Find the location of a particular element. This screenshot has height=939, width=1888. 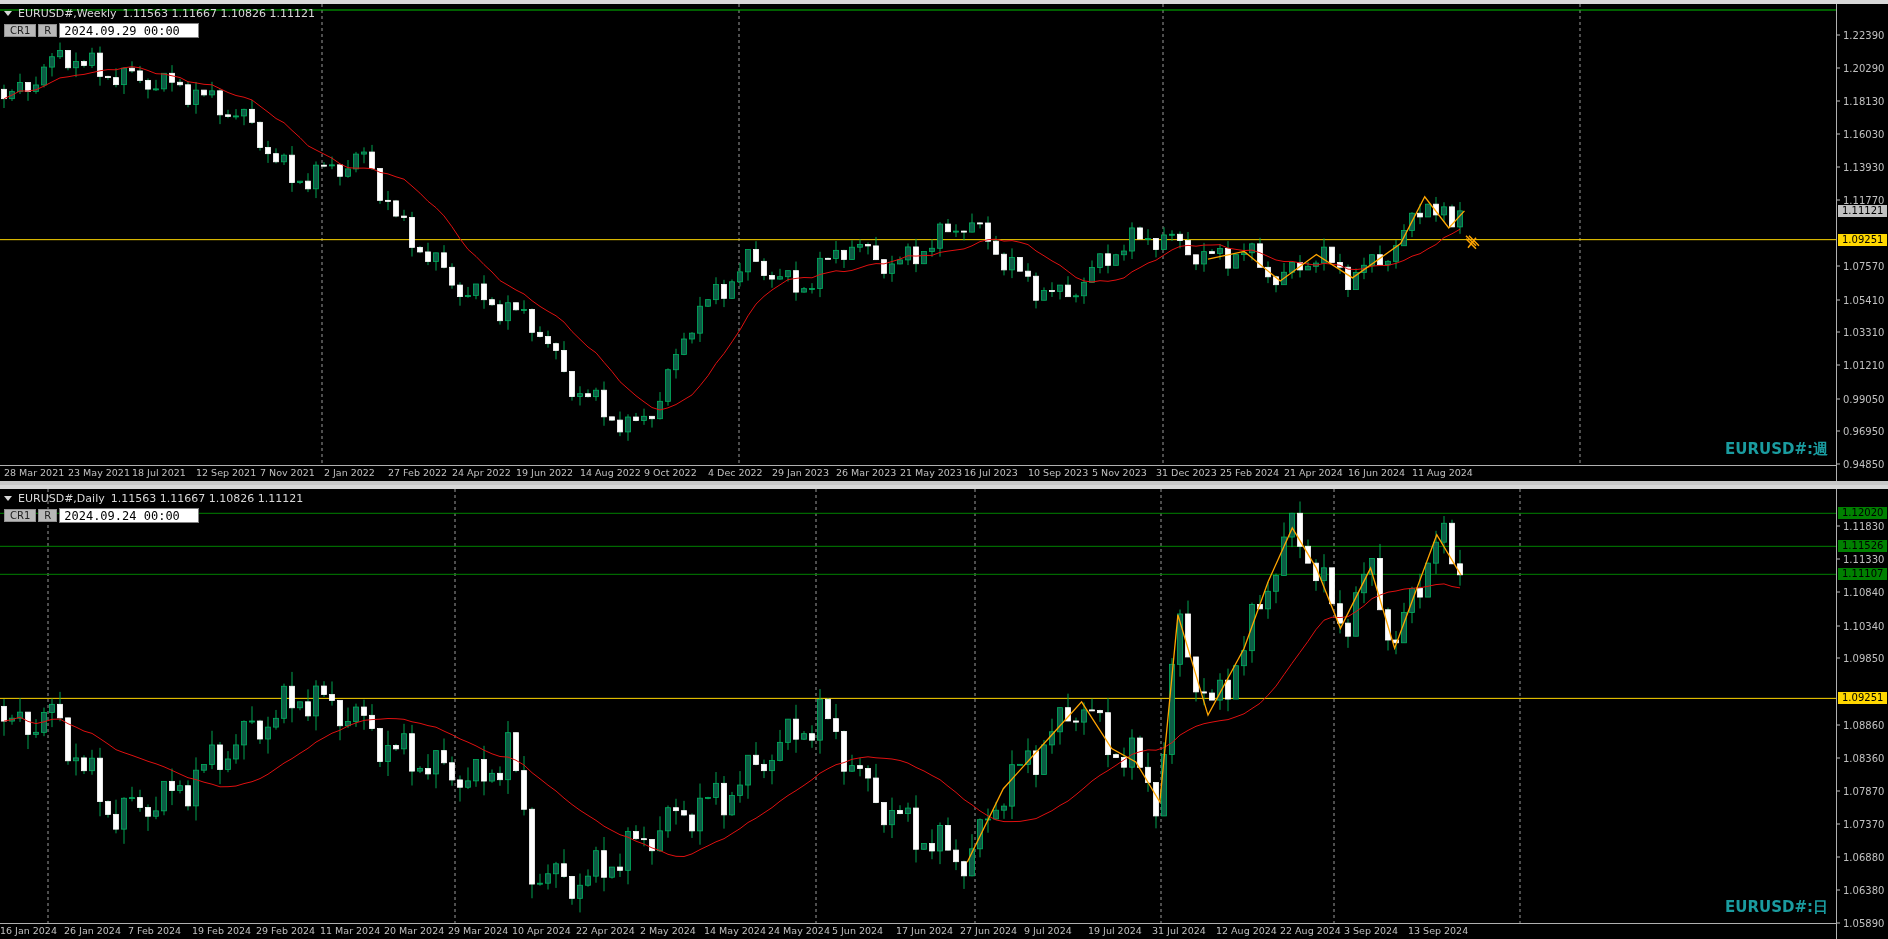

price-tick-label: 1.08860 is located at coordinates (1864, 724).